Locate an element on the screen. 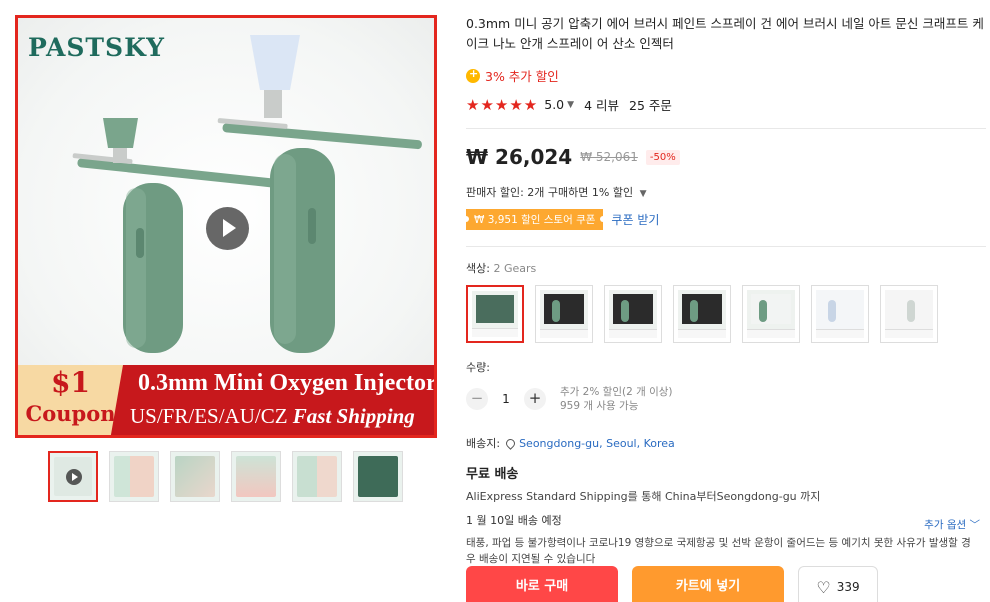  banner-shipping: US/FR/ES/AU/CZ Fast Shipping is located at coordinates (272, 416).